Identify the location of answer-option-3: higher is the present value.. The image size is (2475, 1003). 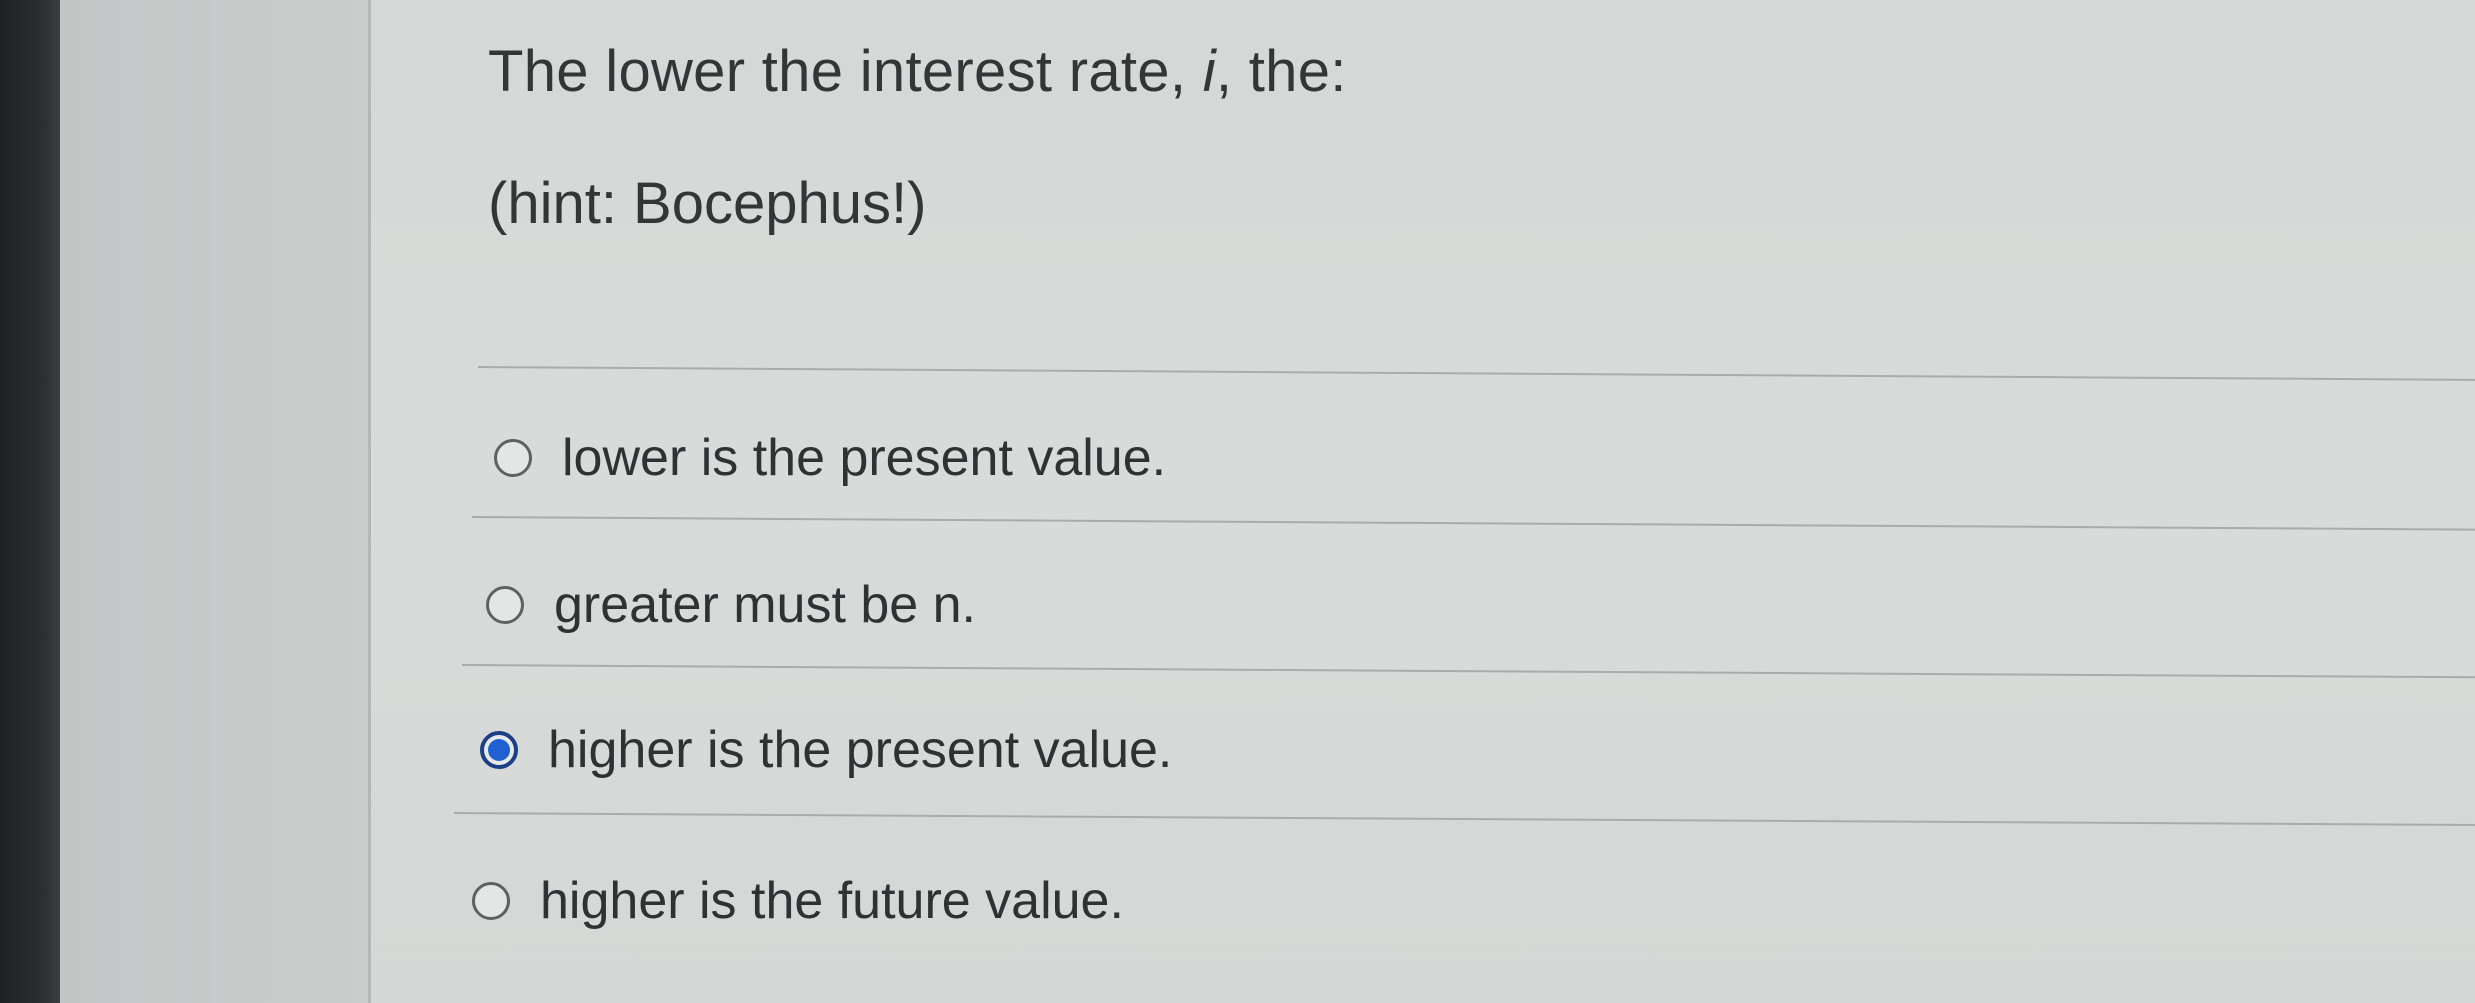
(826, 750).